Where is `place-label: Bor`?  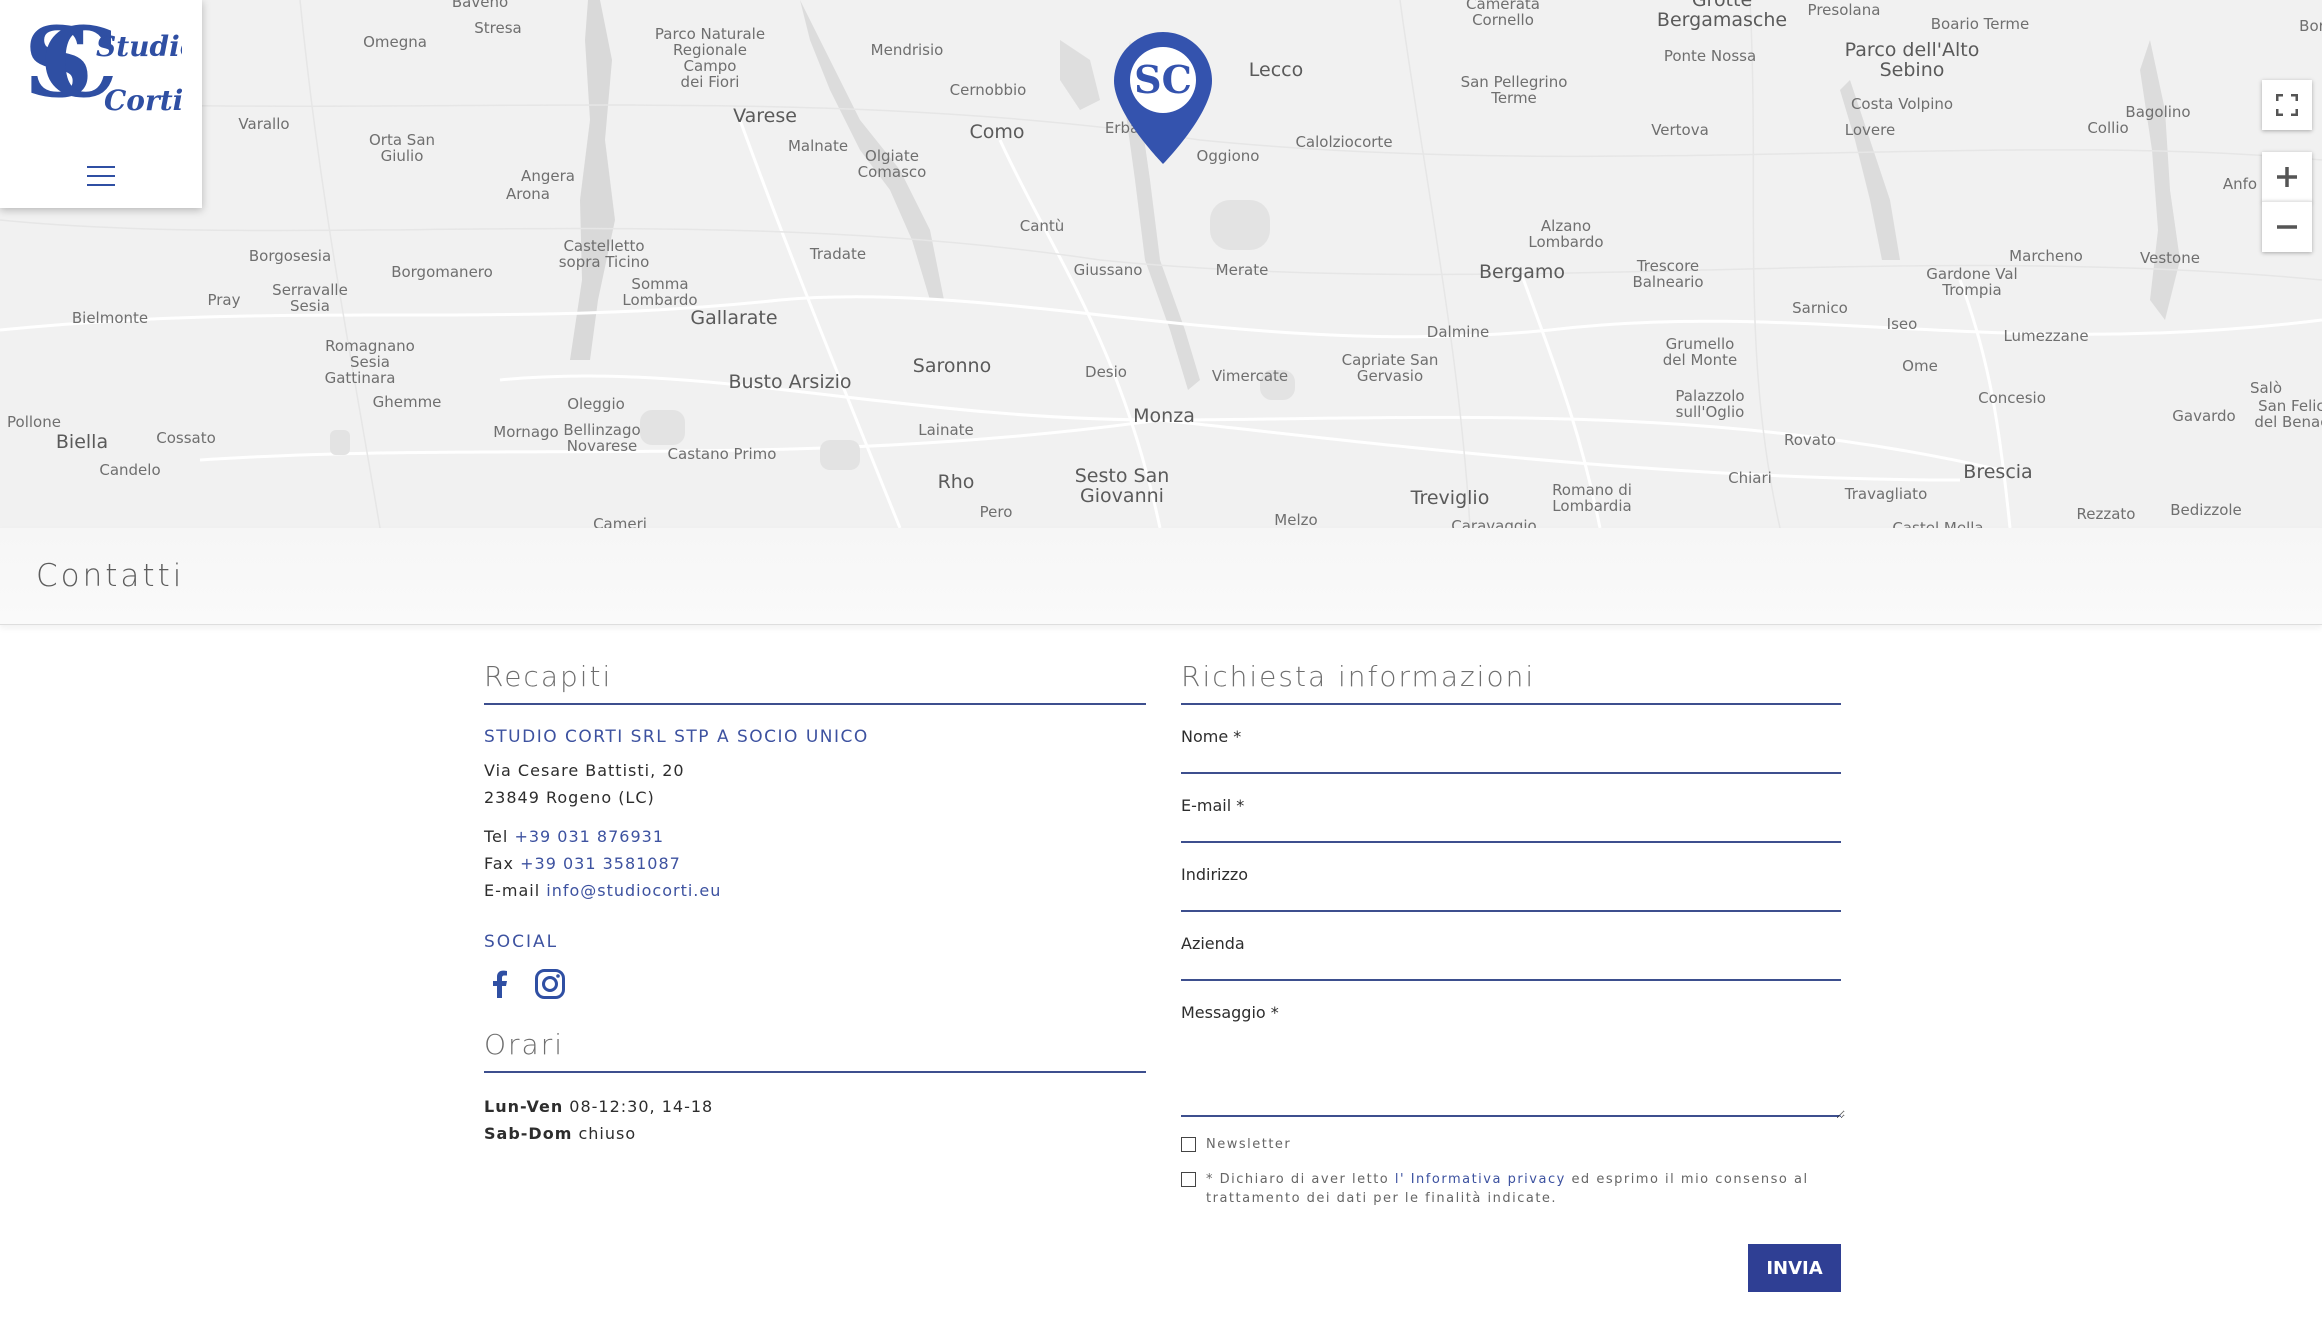 place-label: Bor is located at coordinates (2310, 26).